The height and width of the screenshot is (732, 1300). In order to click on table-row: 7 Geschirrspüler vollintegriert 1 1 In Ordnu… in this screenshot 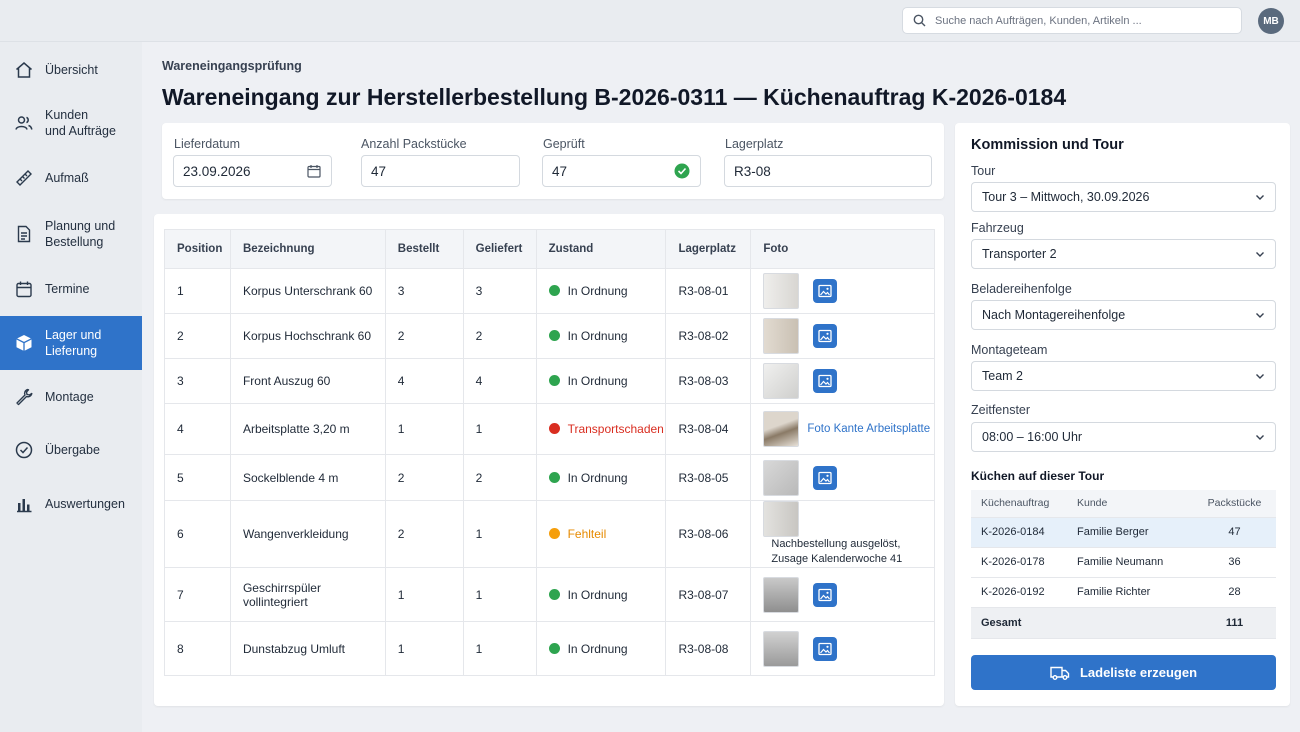, I will do `click(549, 594)`.